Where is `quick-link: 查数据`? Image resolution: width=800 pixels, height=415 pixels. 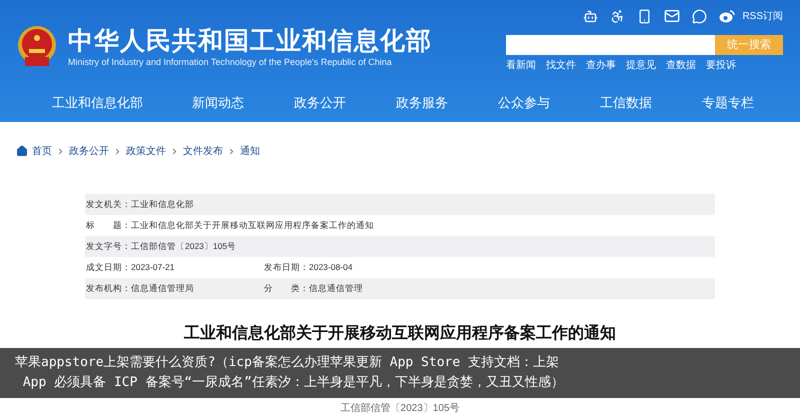
quick-link: 查数据 is located at coordinates (681, 66).